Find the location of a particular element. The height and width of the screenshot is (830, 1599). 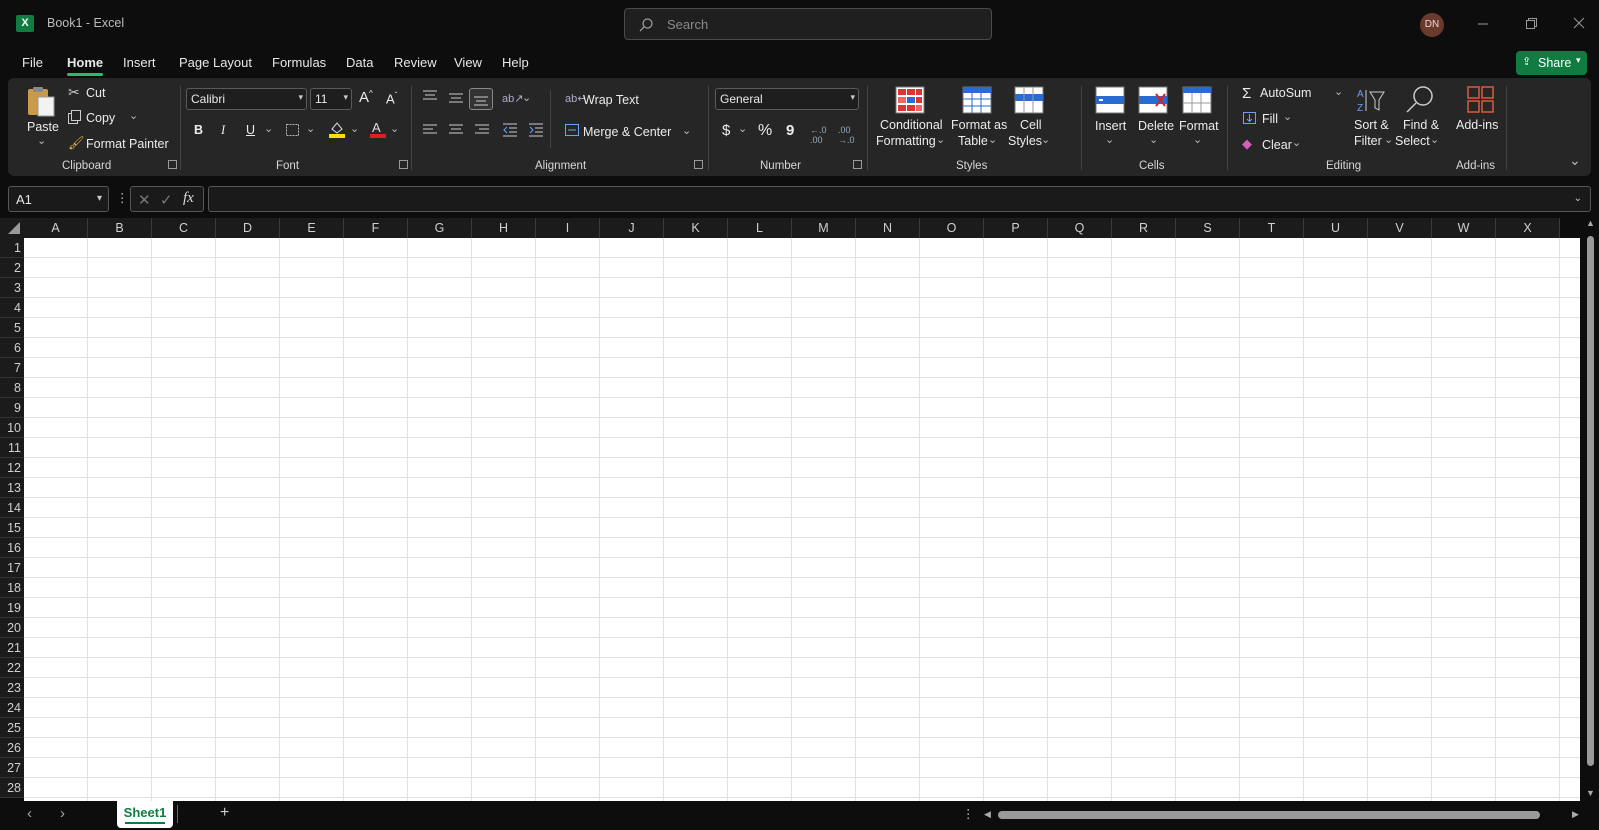

vertical-scrollbar: ▲ ▼ is located at coordinates (1590, 509).